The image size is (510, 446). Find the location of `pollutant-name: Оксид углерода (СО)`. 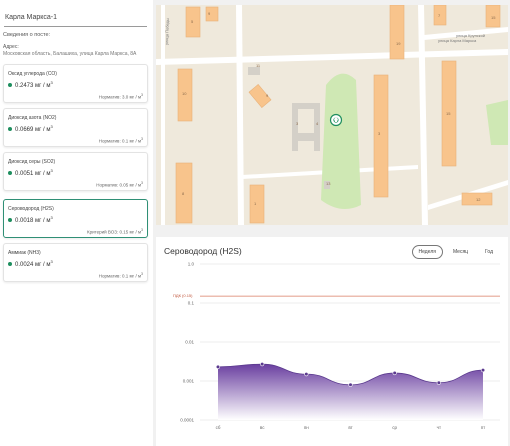

pollutant-name: Оксид углерода (СО) is located at coordinates (32, 74).